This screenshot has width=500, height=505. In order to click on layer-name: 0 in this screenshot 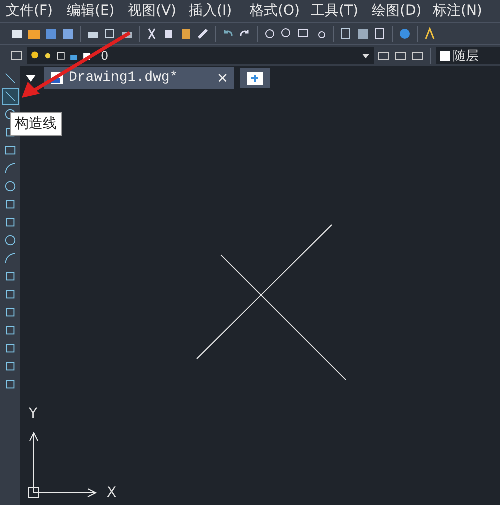, I will do `click(105, 55)`.